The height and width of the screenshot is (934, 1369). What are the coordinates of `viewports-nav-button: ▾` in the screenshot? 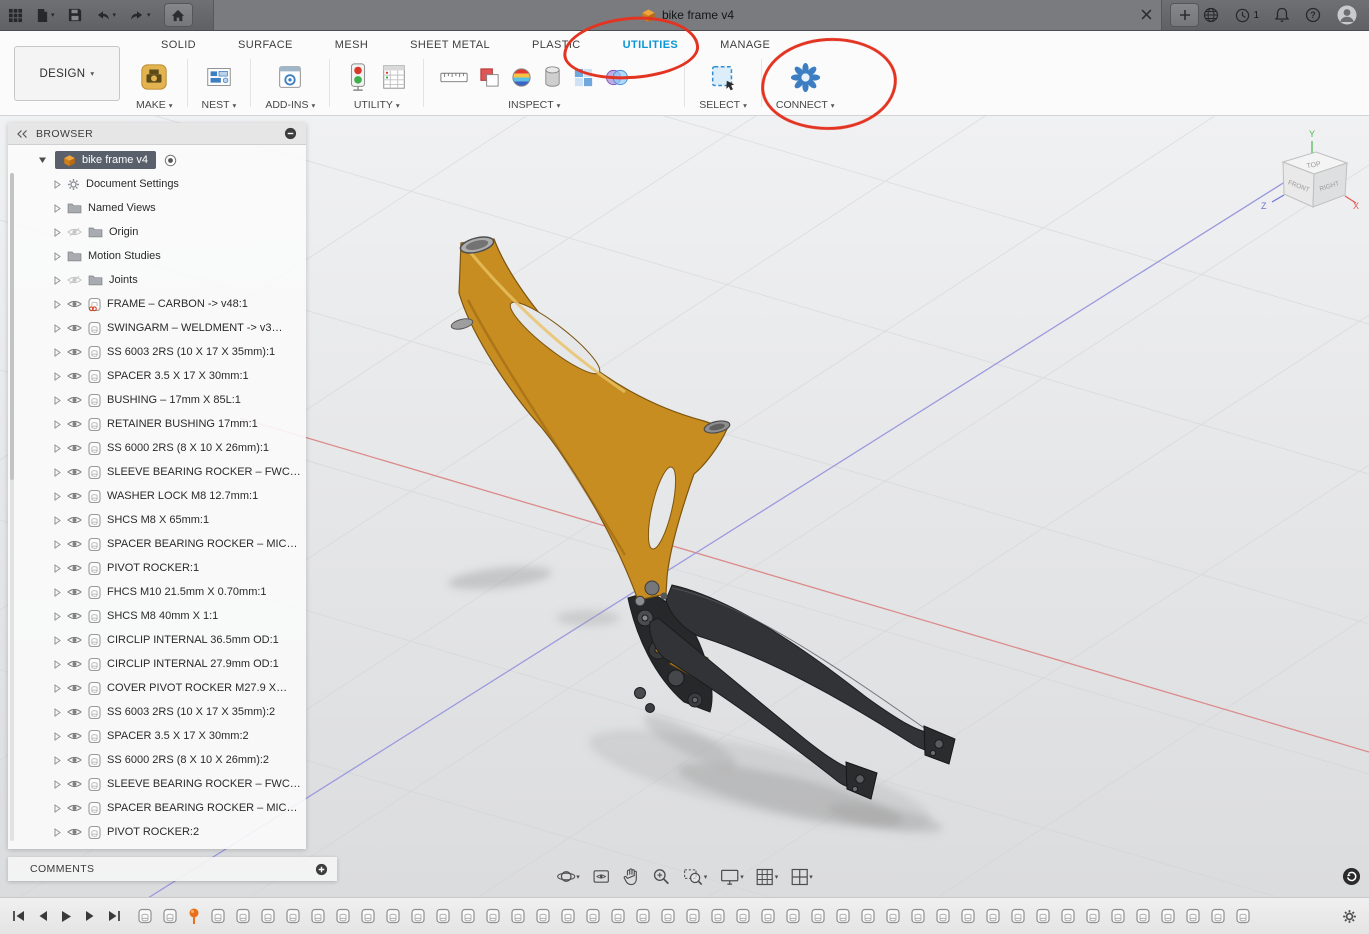 It's located at (801, 877).